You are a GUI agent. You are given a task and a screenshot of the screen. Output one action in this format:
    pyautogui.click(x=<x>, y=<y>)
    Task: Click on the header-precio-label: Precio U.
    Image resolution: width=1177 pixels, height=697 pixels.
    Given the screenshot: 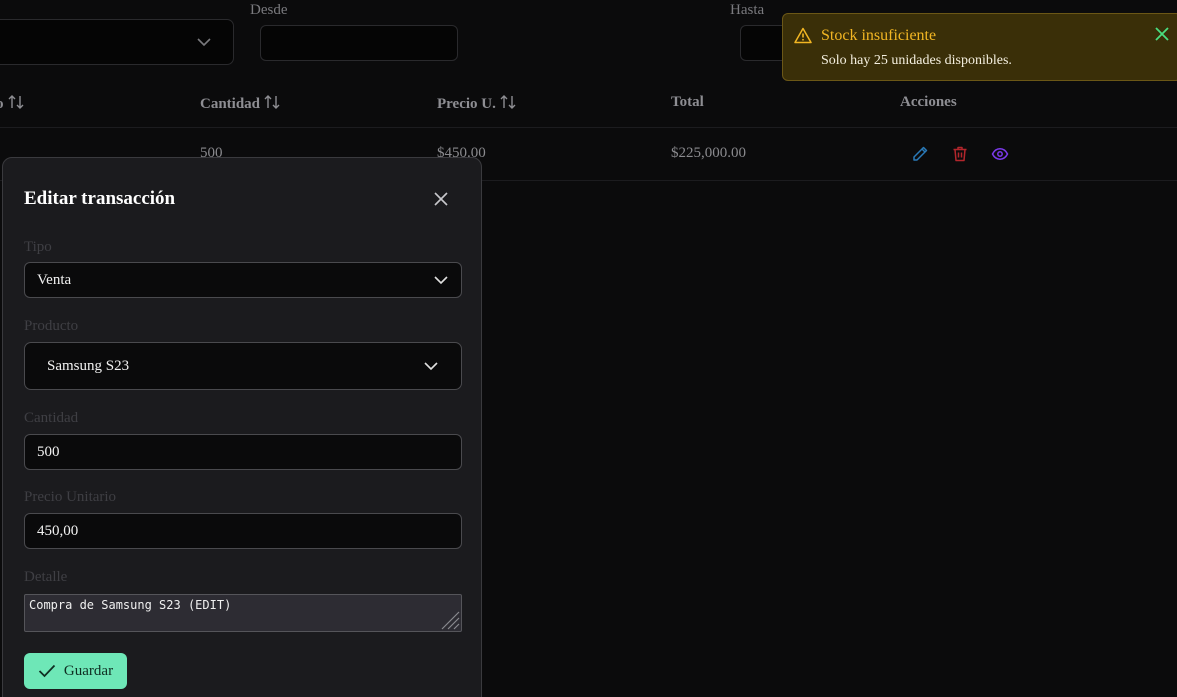 What is the action you would take?
    pyautogui.click(x=466, y=104)
    